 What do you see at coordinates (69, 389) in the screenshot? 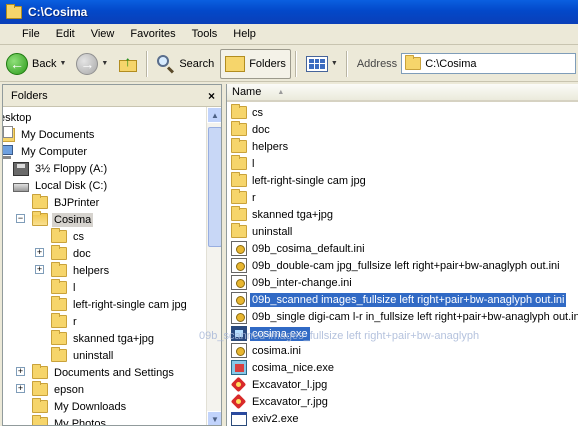
I see `tree-item-label: epson` at bounding box center [69, 389].